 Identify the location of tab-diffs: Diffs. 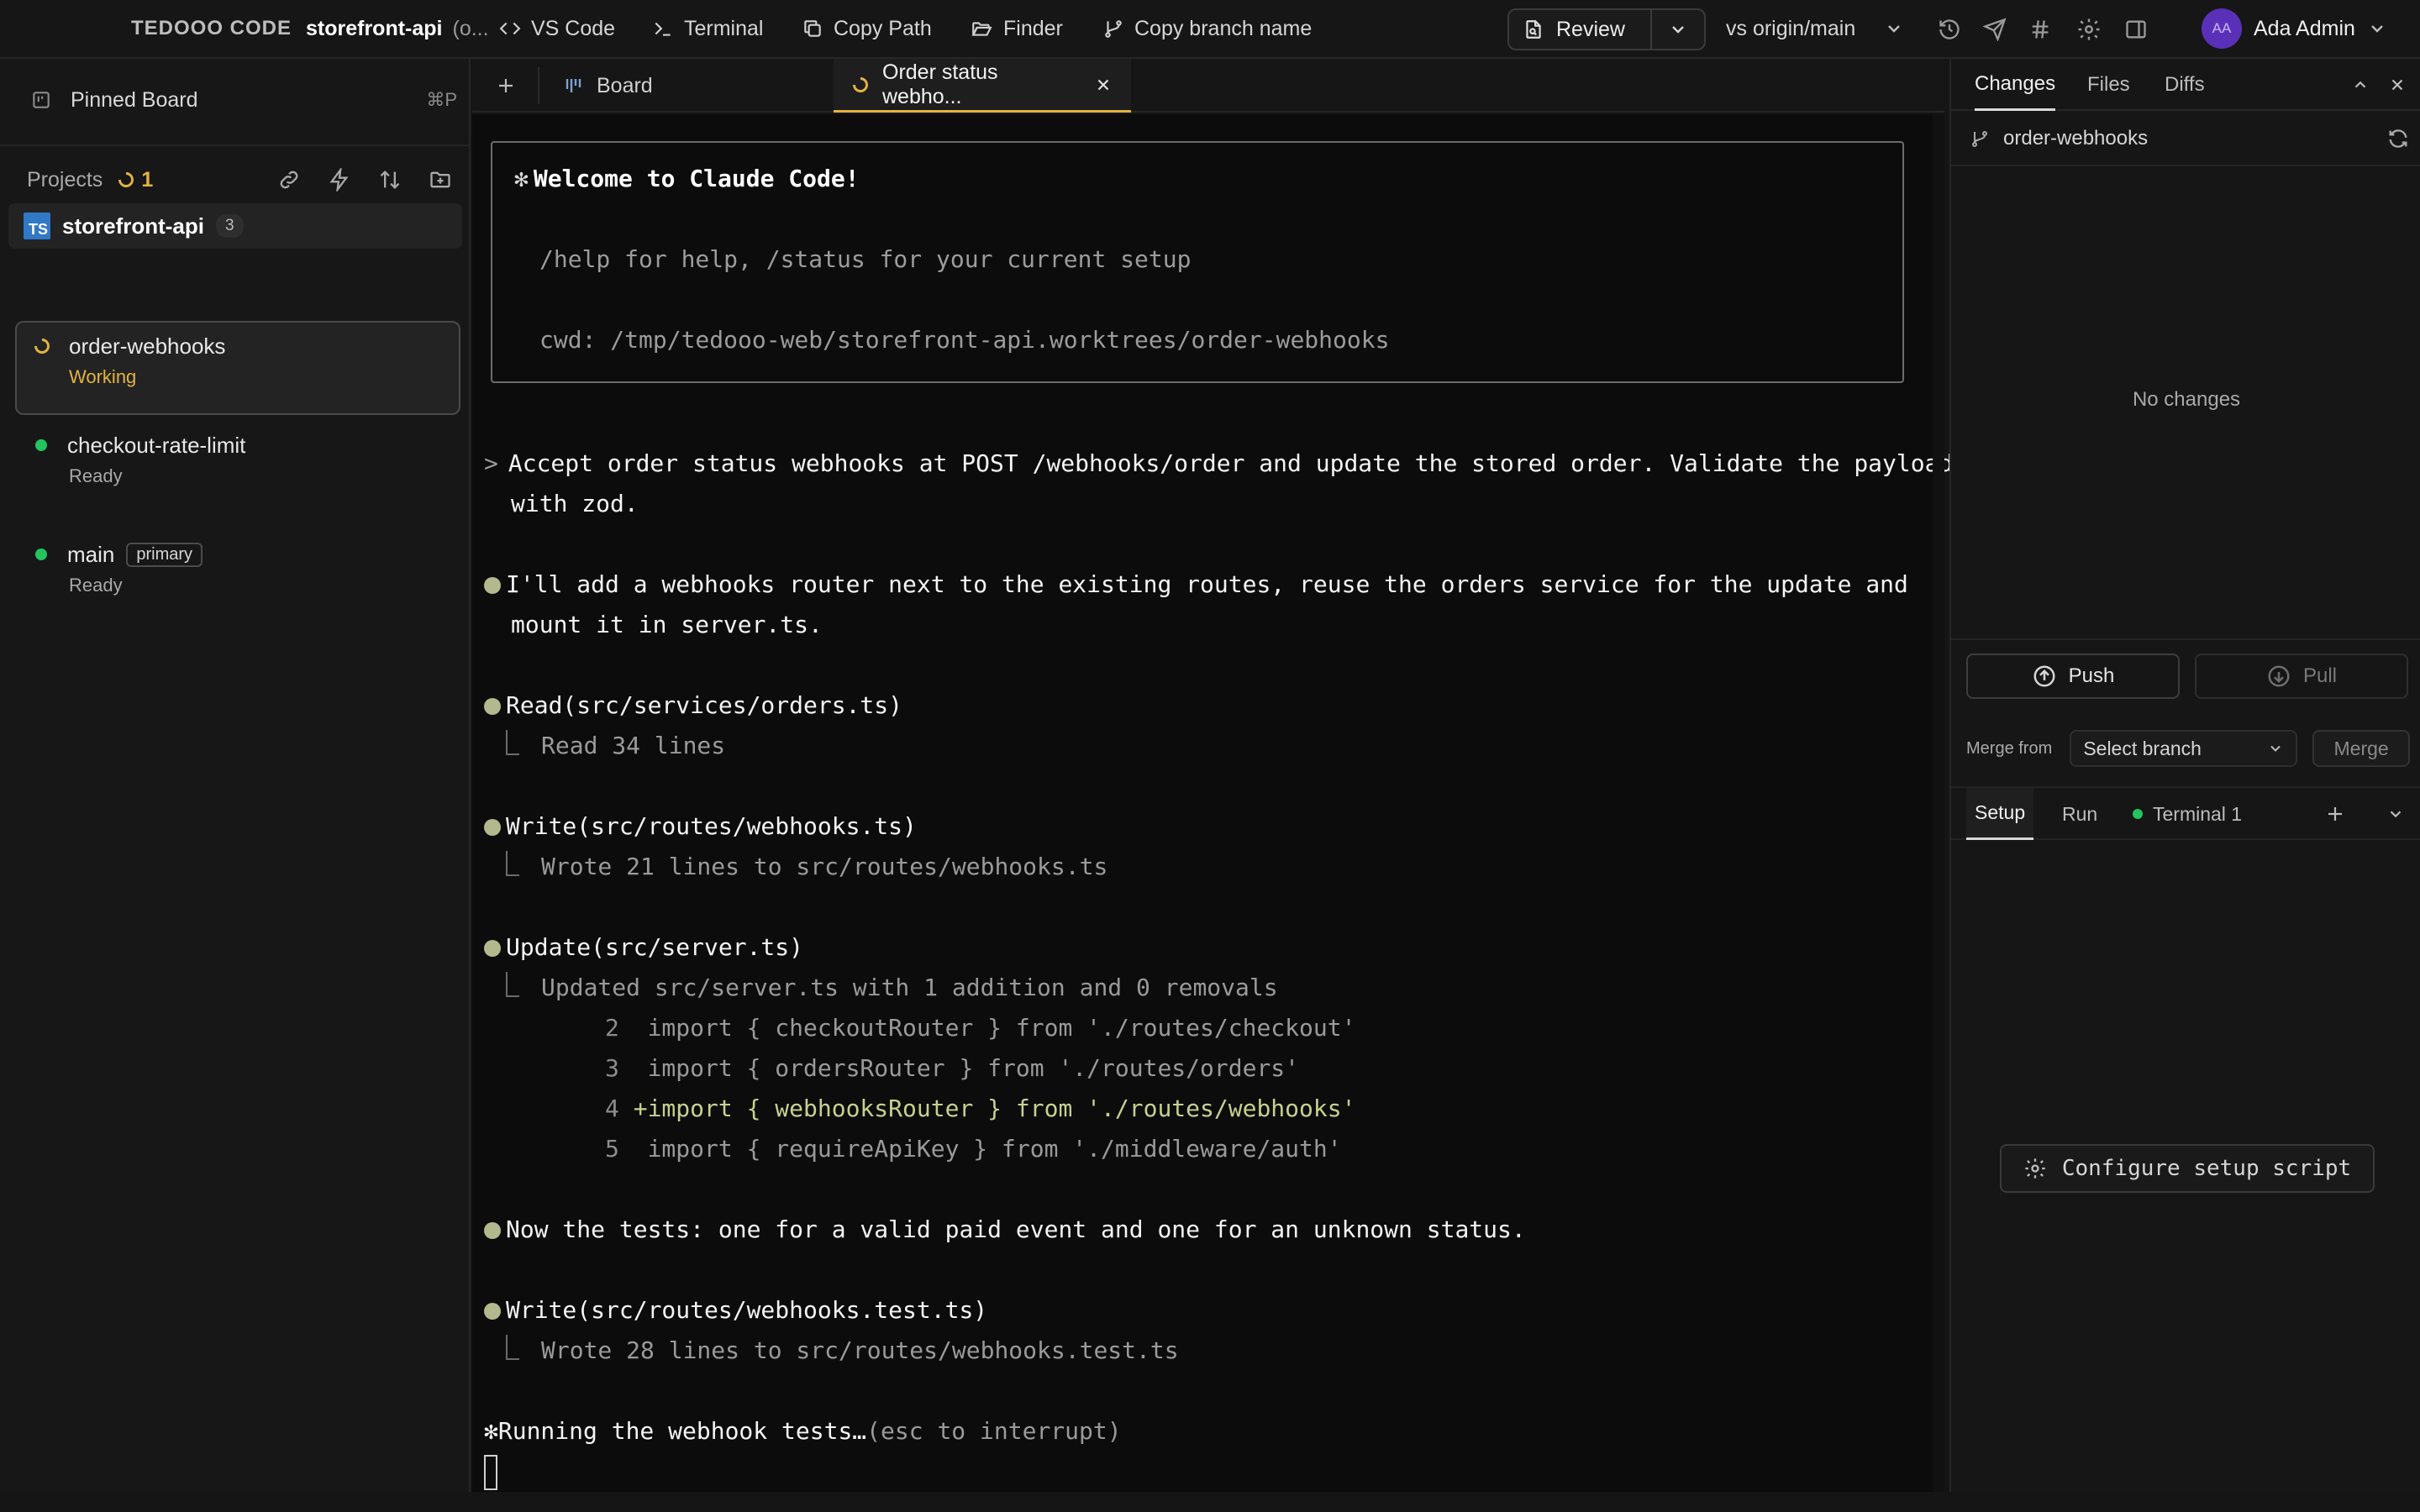
(2185, 85).